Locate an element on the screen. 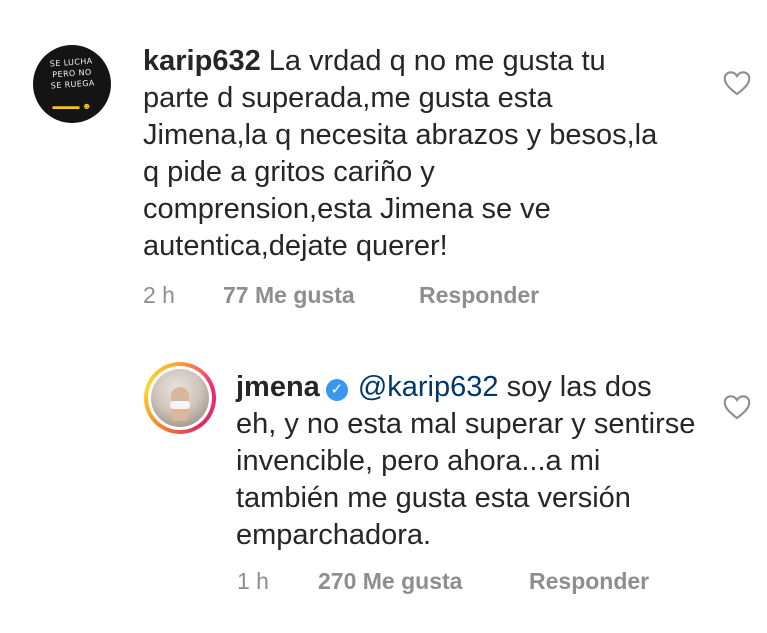 The image size is (767, 633). comment-username: karip632 is located at coordinates (202, 61).